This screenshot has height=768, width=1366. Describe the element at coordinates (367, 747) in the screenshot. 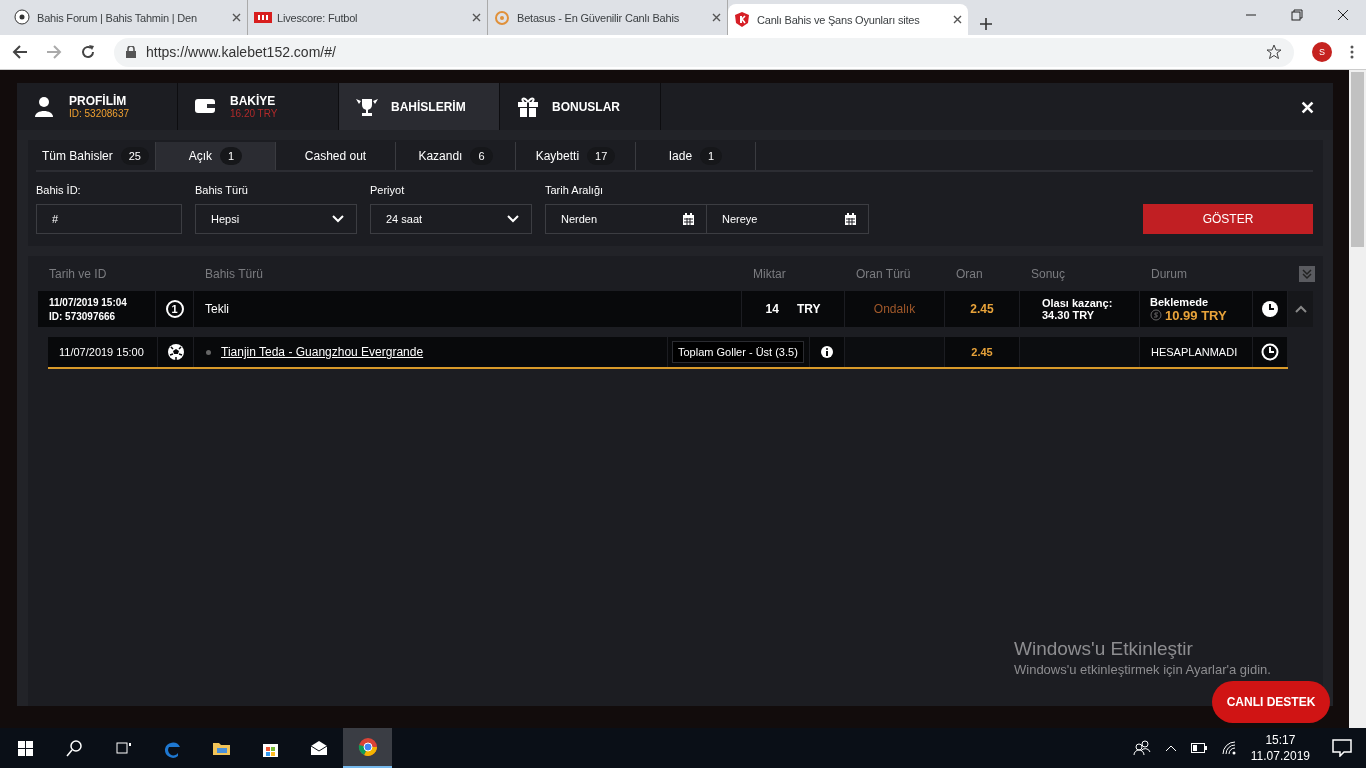

I see `chrome-browser-icon` at that location.